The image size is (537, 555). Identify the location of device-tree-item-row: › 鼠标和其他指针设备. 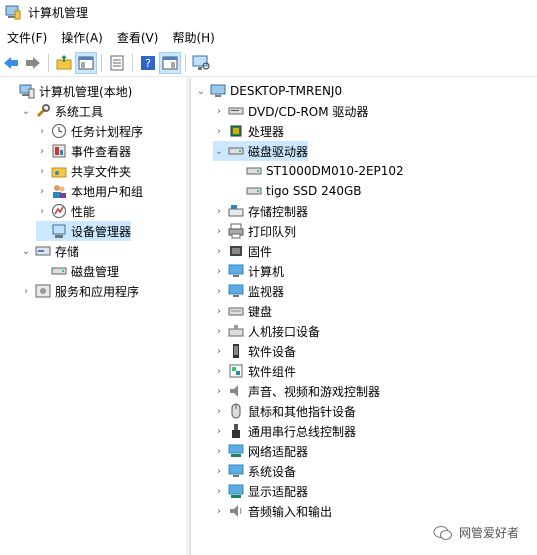
(284, 411).